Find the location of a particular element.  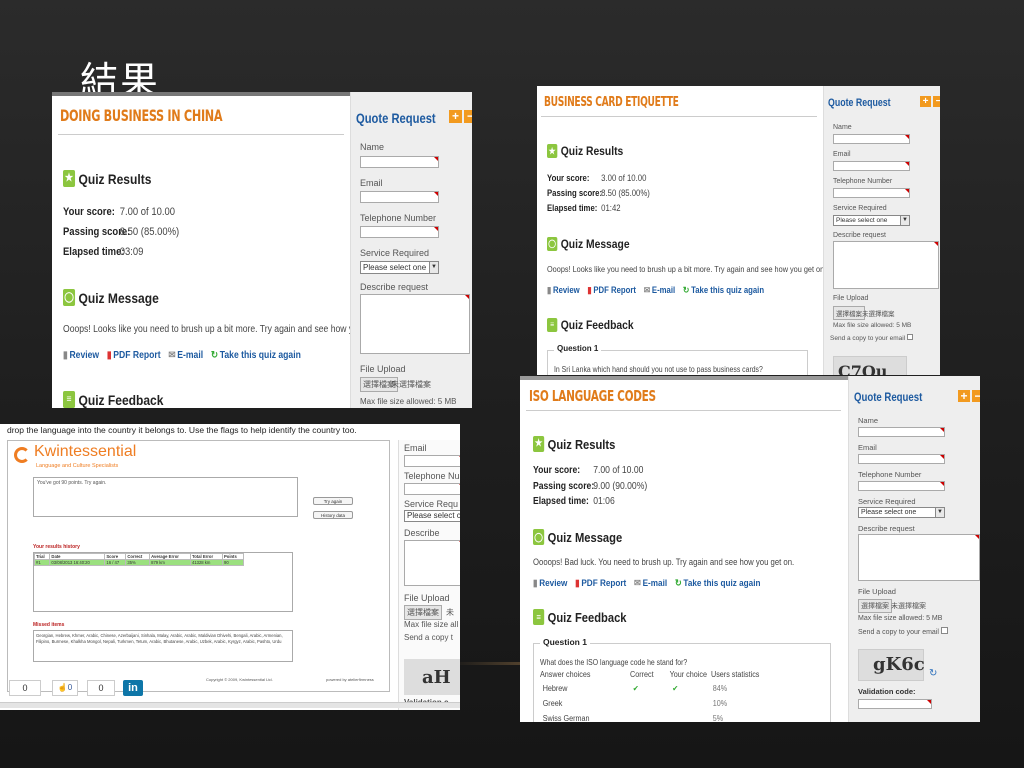

pdf-icon: ▮ is located at coordinates (589, 290).